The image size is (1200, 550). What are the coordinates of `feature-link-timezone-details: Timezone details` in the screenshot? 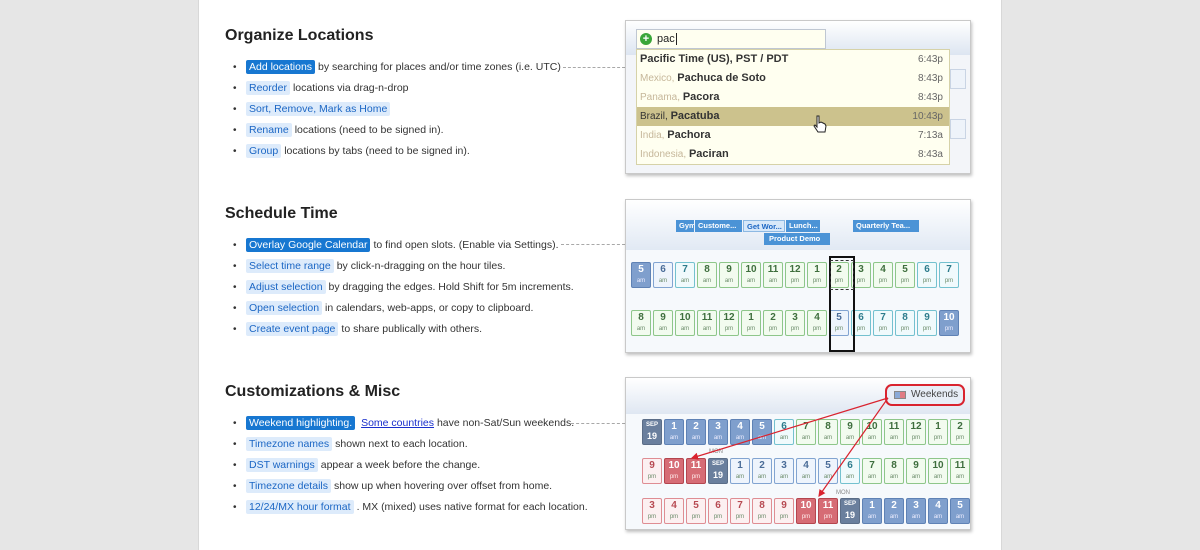 It's located at (288, 486).